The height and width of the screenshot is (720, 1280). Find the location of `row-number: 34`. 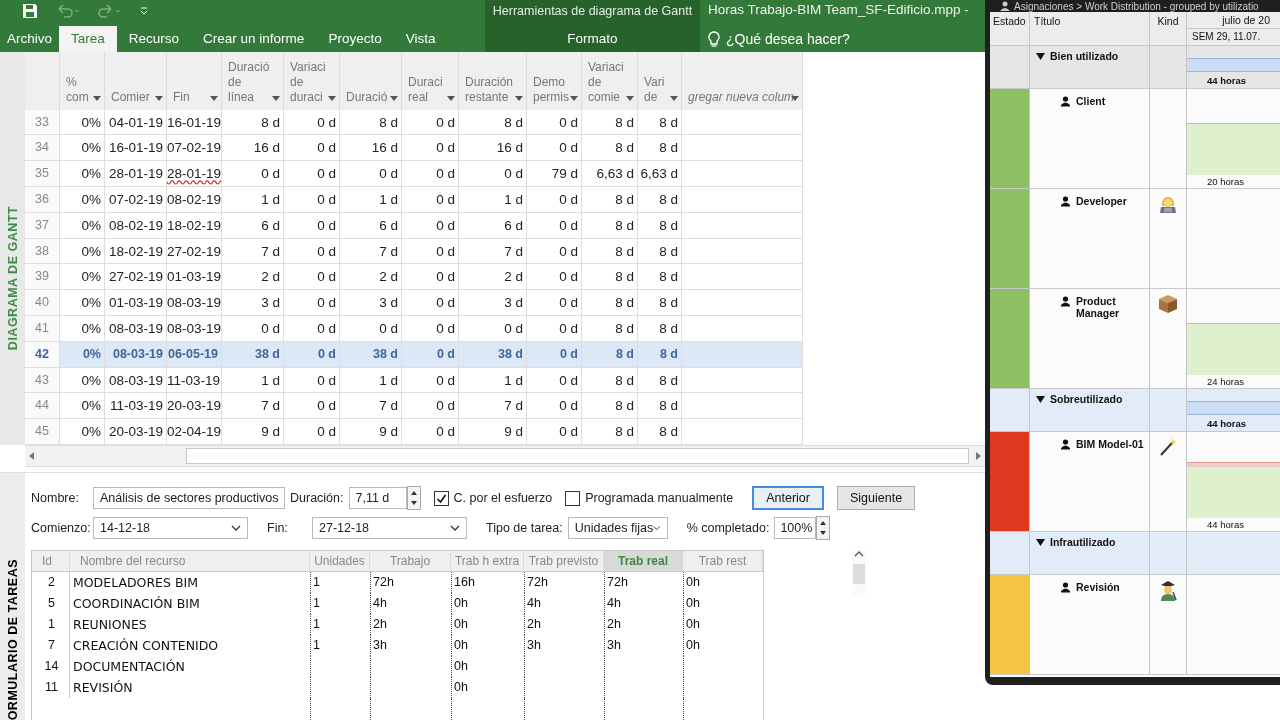

row-number: 34 is located at coordinates (42, 148).